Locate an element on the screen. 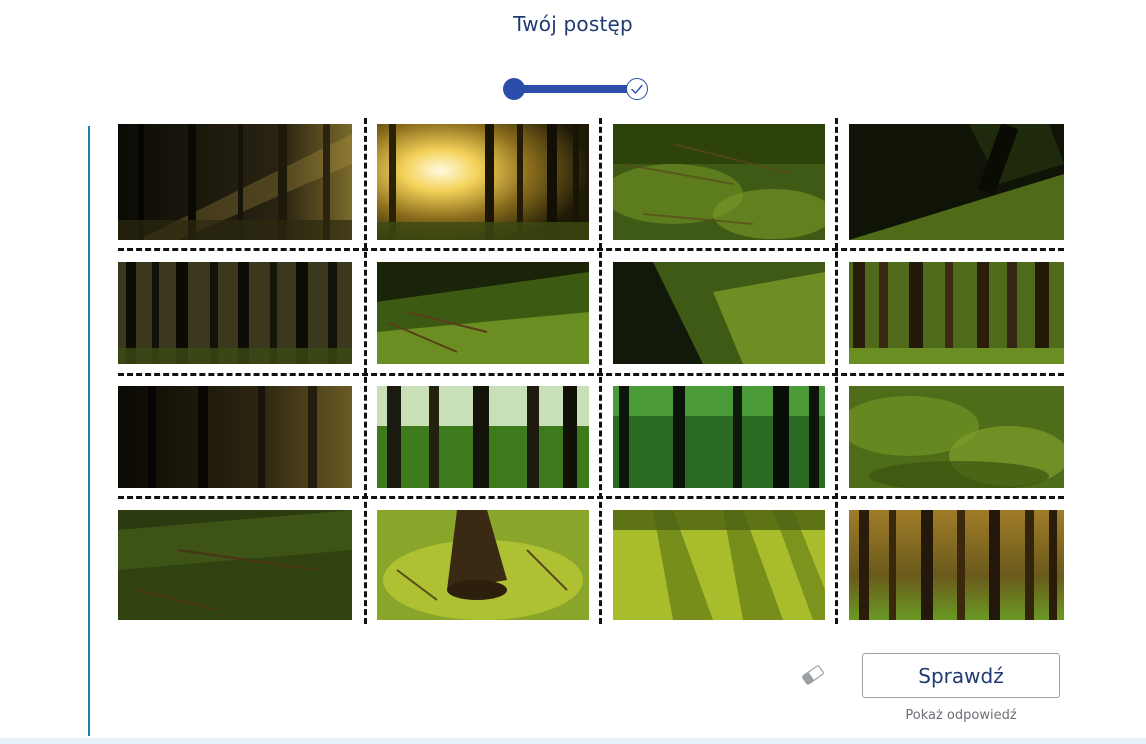 This screenshot has height=744, width=1146. show-answer-link: Pokaż odpowiedź is located at coordinates (961, 715).